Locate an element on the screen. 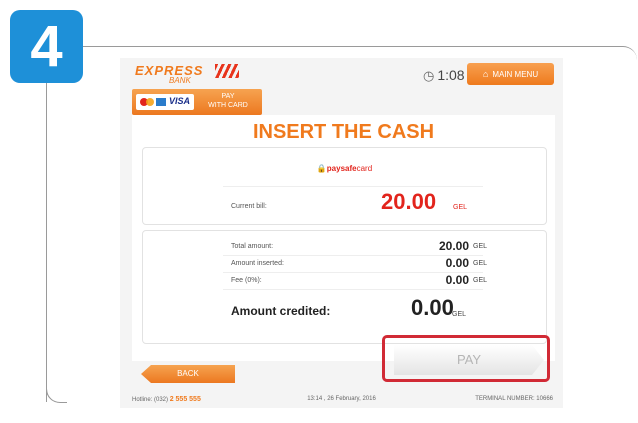 The width and height of the screenshot is (638, 423). visa-icon: VISA is located at coordinates (180, 101).